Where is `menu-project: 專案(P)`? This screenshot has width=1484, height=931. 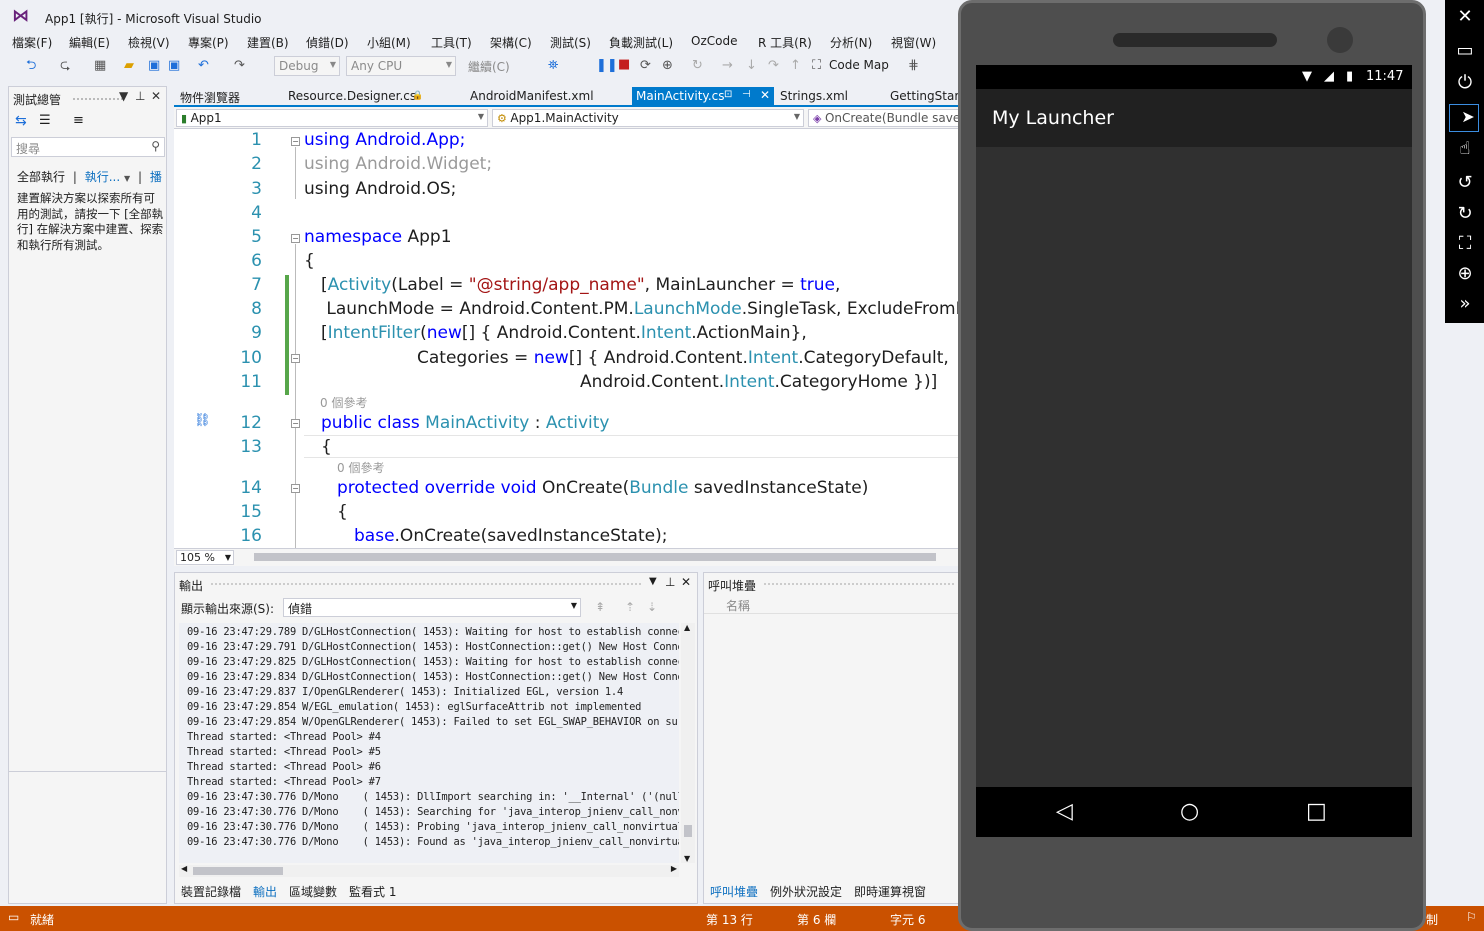
menu-project: 專案(P) is located at coordinates (208, 42).